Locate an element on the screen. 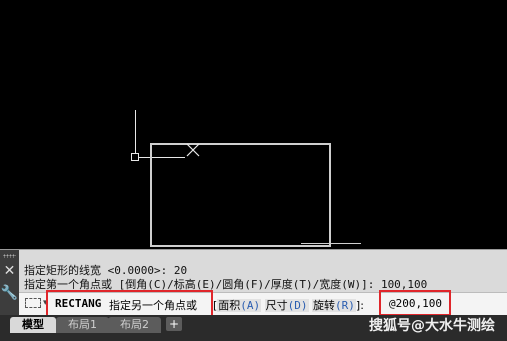 The width and height of the screenshot is (507, 341). watermark: 搜狐号@大水牛测绘 is located at coordinates (432, 326).